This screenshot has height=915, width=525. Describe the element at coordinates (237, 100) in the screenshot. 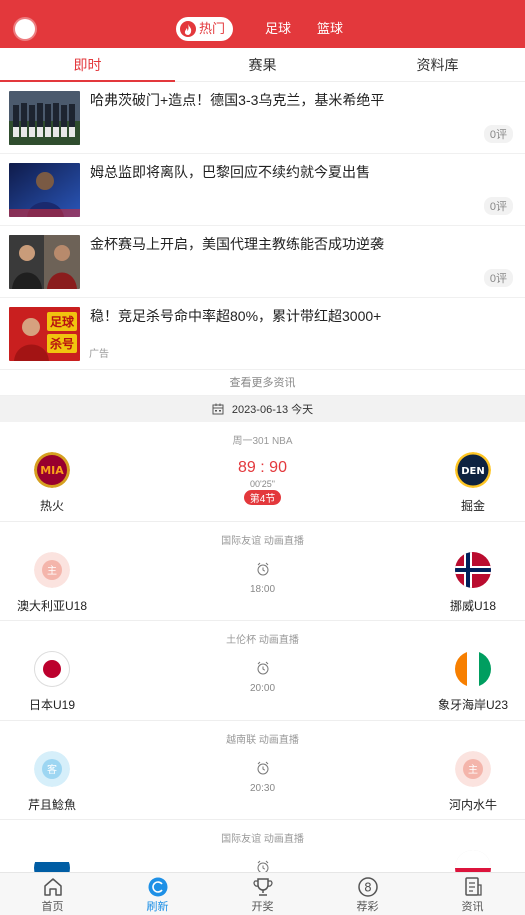

I see `news-title: 哈弗茨破门+造点！德国3-3乌克兰，基米希绝平` at that location.